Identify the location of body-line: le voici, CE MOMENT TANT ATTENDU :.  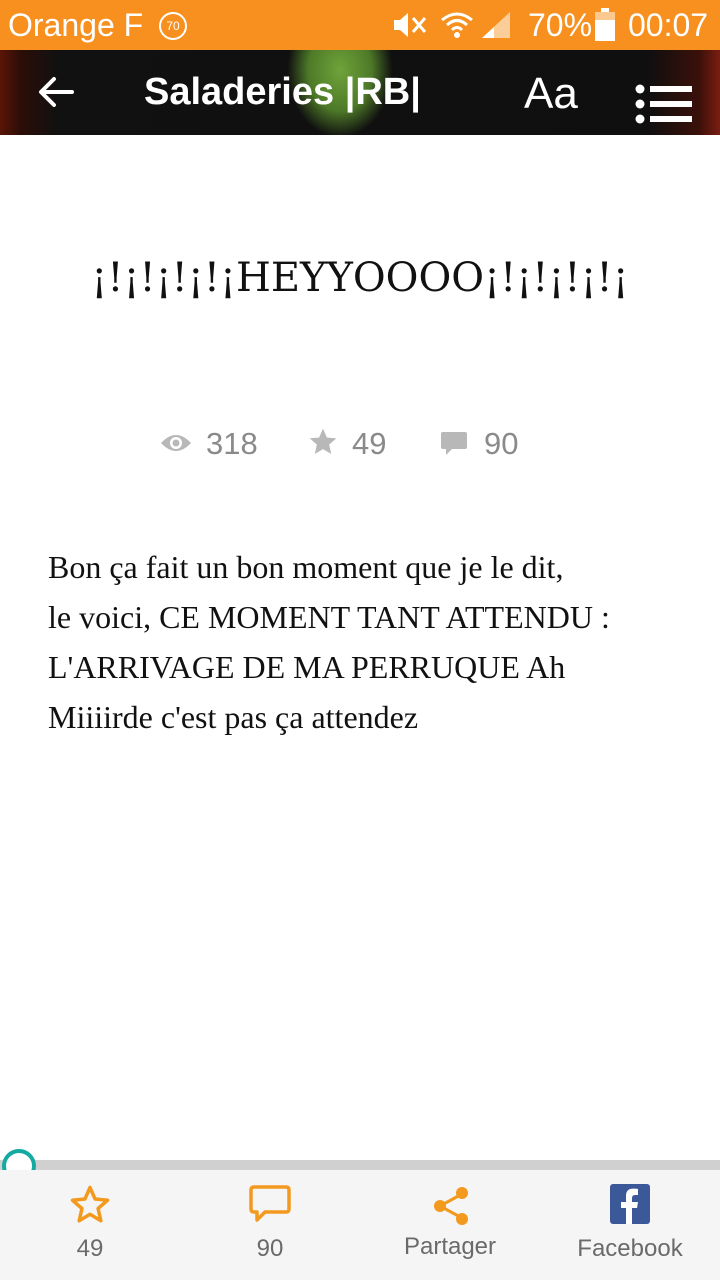
(329, 617).